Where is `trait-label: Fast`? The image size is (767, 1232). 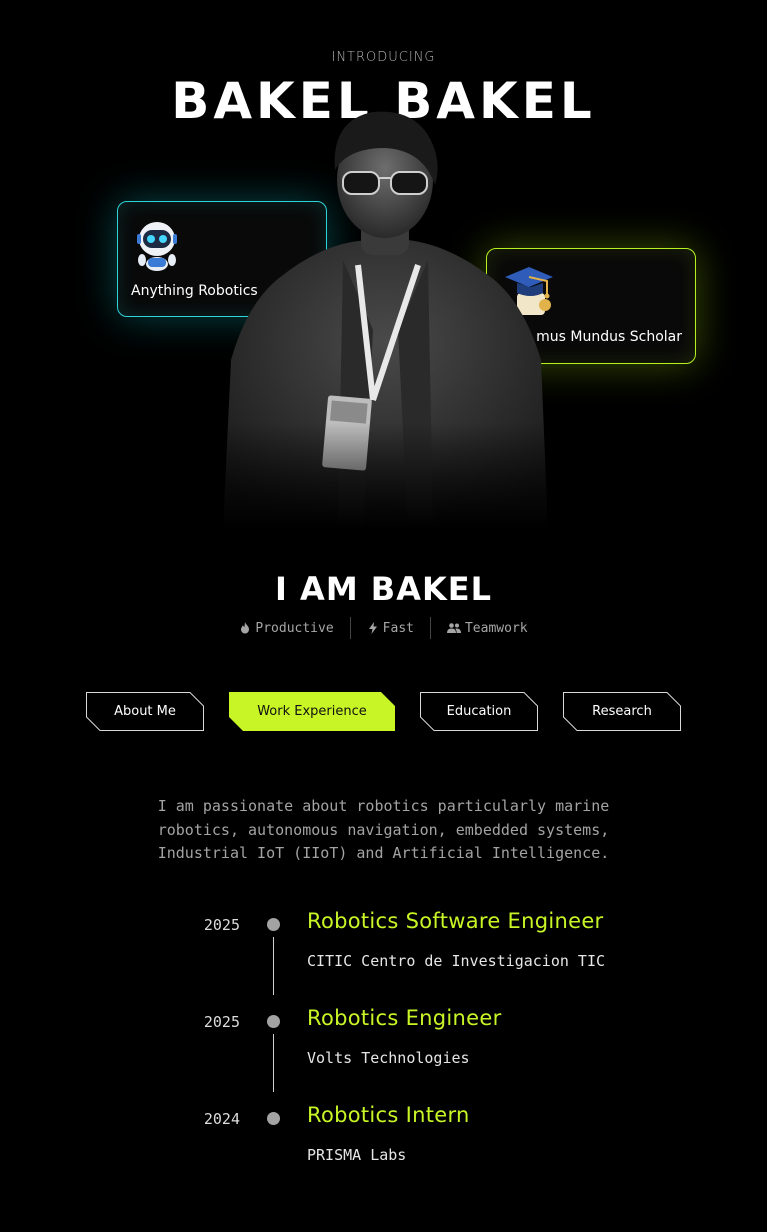 trait-label: Fast is located at coordinates (398, 628).